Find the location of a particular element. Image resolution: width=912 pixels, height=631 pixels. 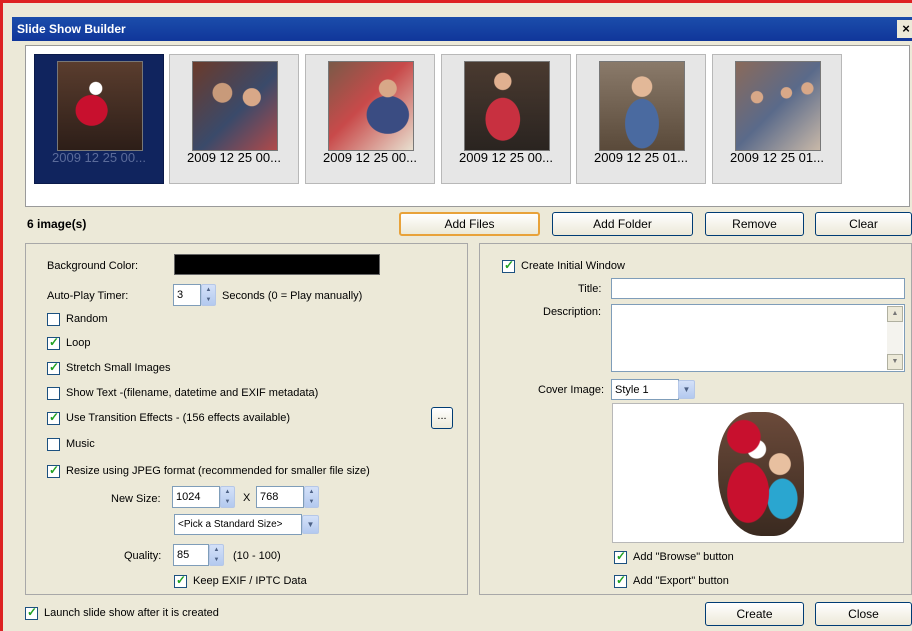

close-icon: × is located at coordinates (904, 29).